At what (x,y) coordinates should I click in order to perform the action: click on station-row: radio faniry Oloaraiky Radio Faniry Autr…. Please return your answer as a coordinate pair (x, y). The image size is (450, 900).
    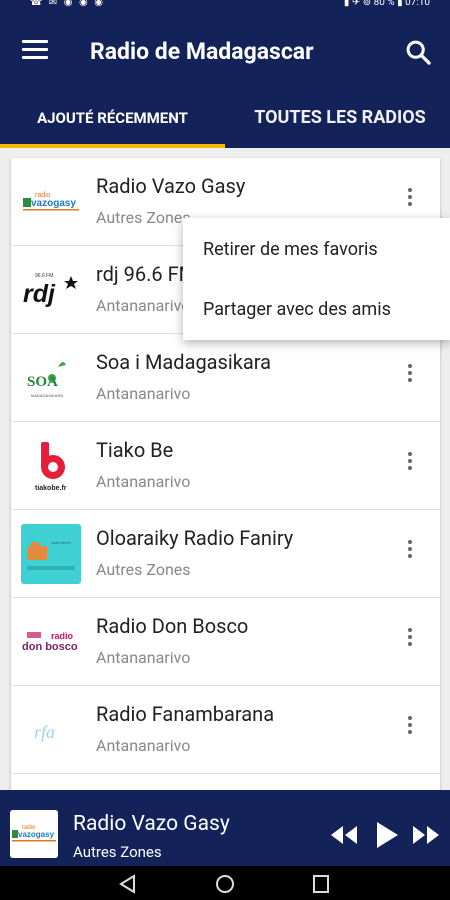
    Looking at the image, I should click on (225, 554).